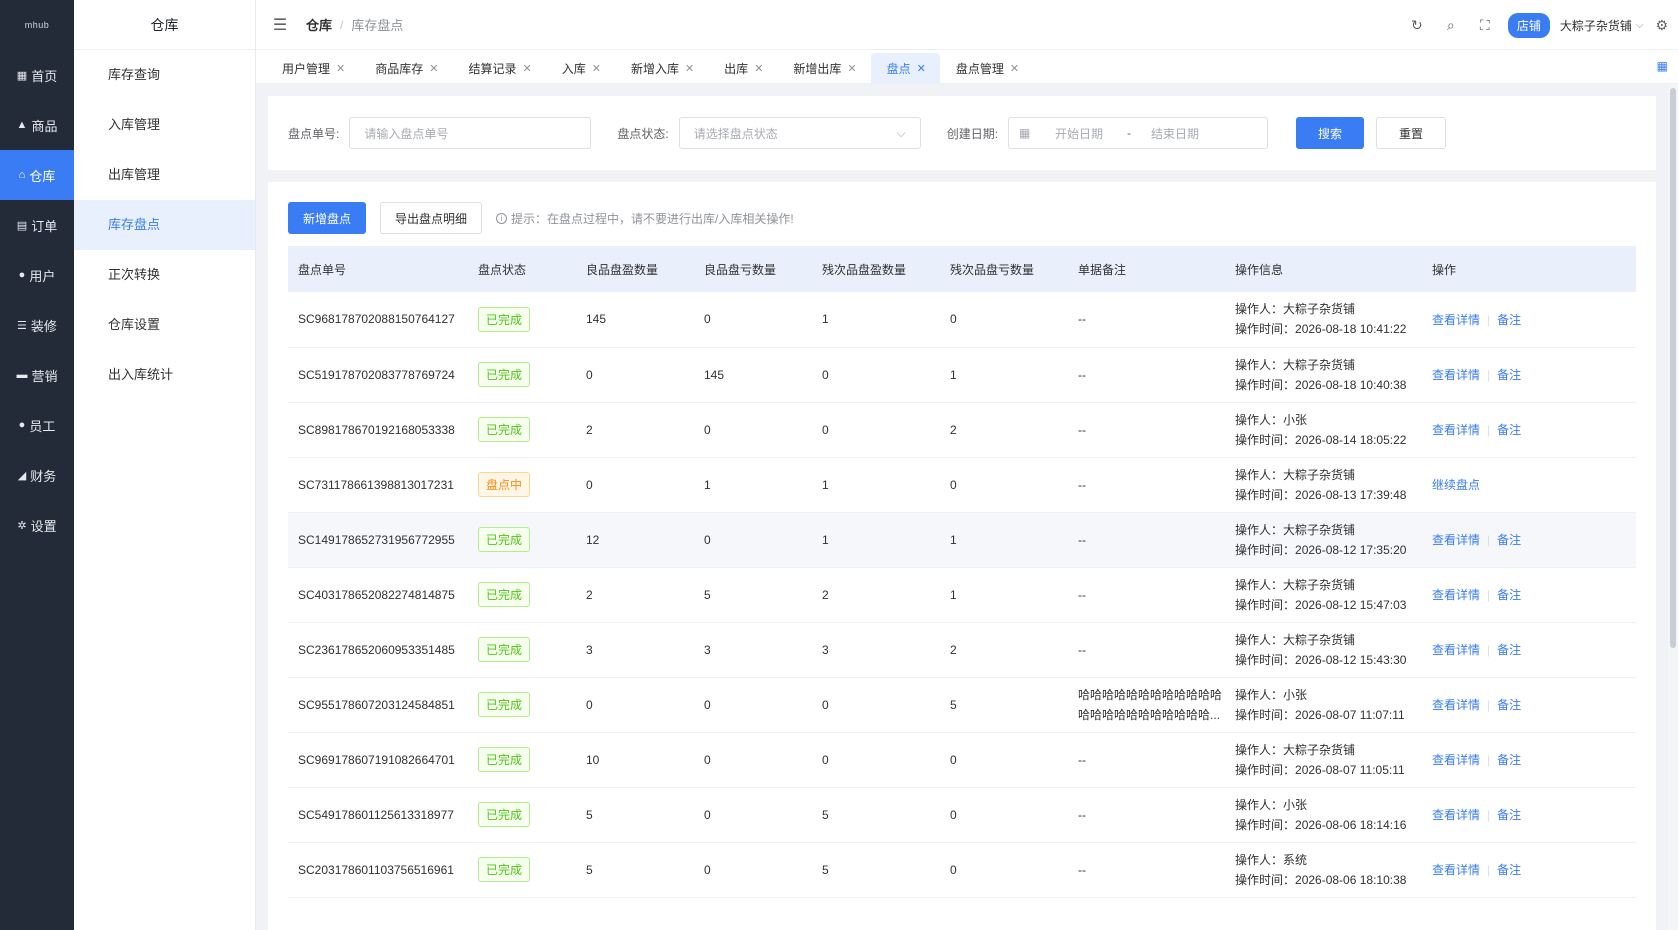  Describe the element at coordinates (799, 133) in the screenshot. I see `status-select: 请选择盘点状态 ⌵` at that location.